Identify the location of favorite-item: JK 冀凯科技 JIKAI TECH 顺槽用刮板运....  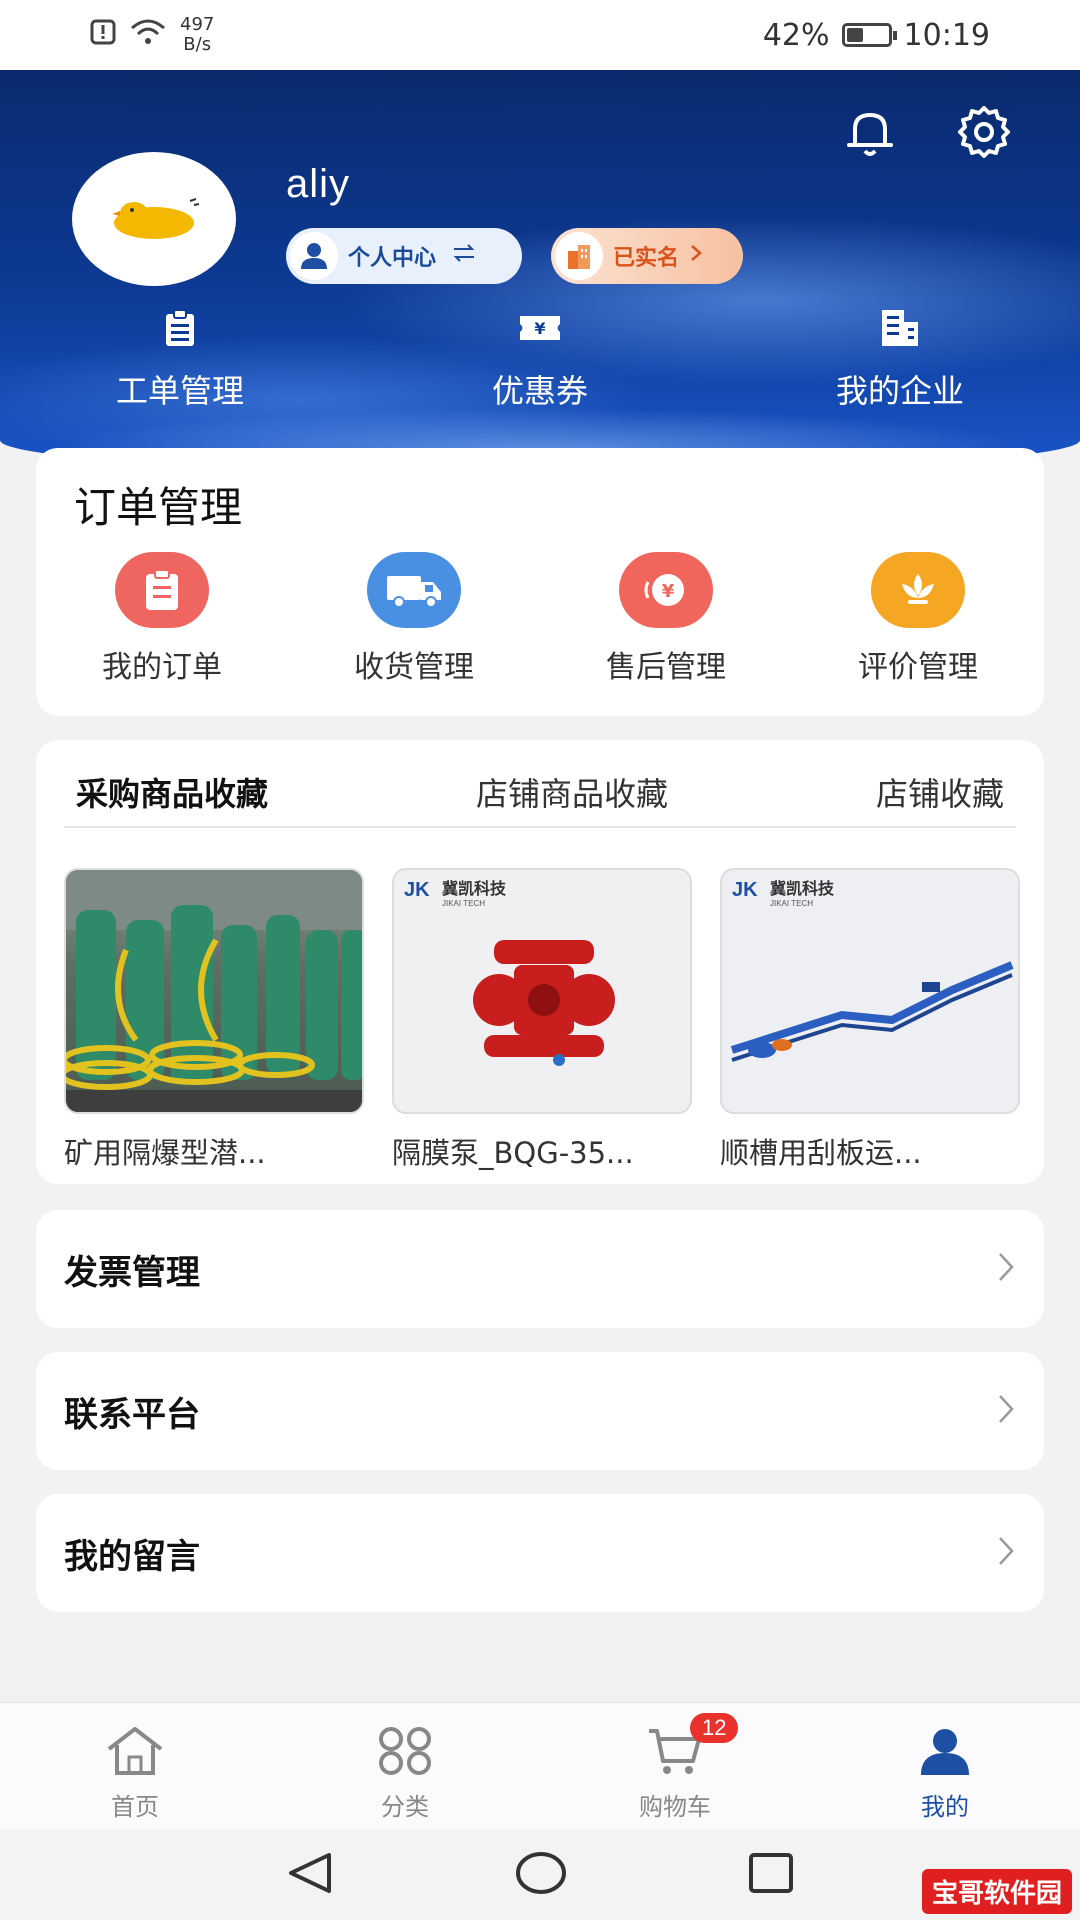
(870, 1020).